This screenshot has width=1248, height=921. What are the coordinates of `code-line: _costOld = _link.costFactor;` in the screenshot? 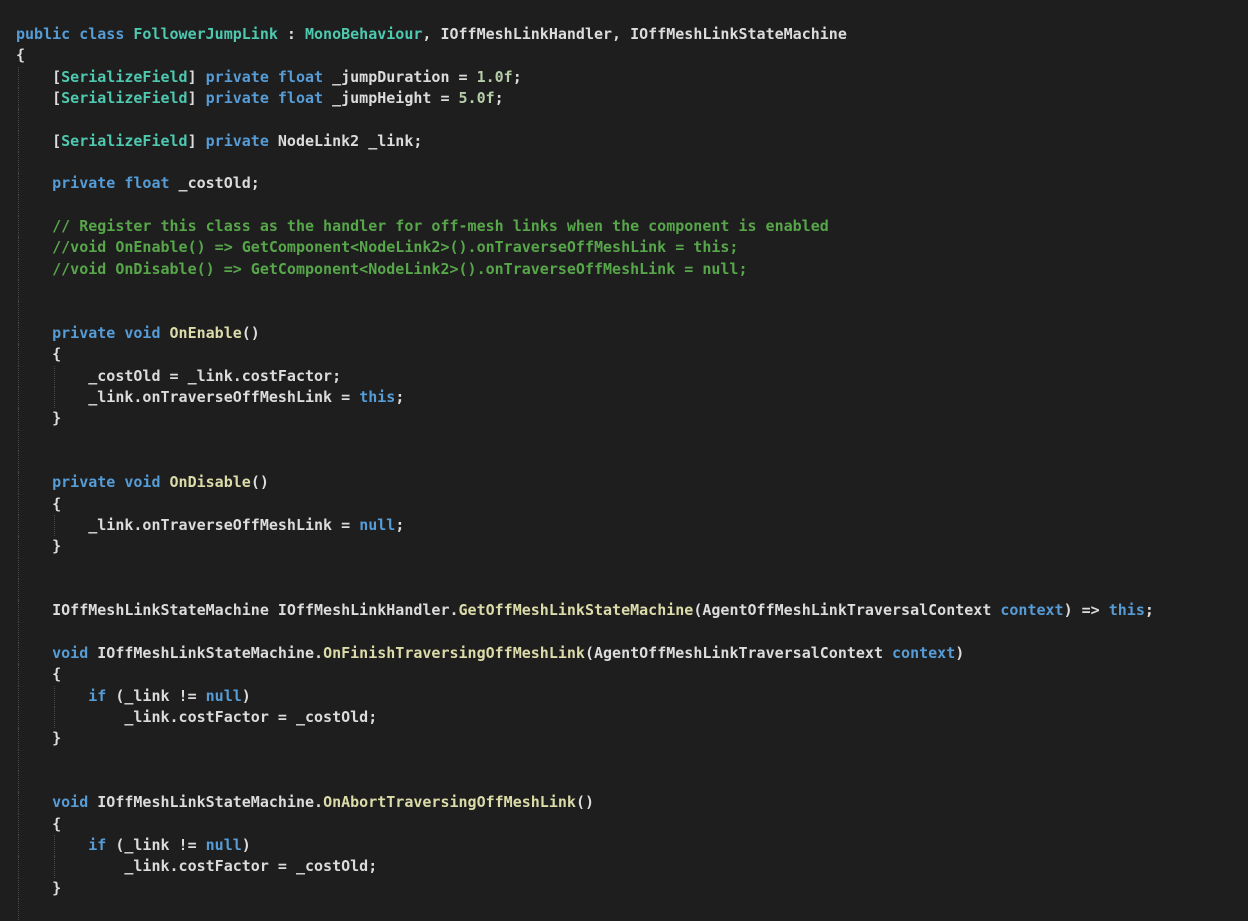 It's located at (585, 376).